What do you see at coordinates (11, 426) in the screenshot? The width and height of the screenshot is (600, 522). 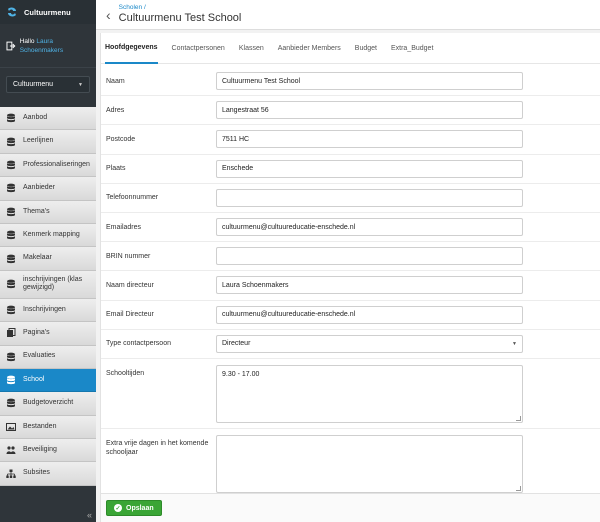 I see `image-icon` at bounding box center [11, 426].